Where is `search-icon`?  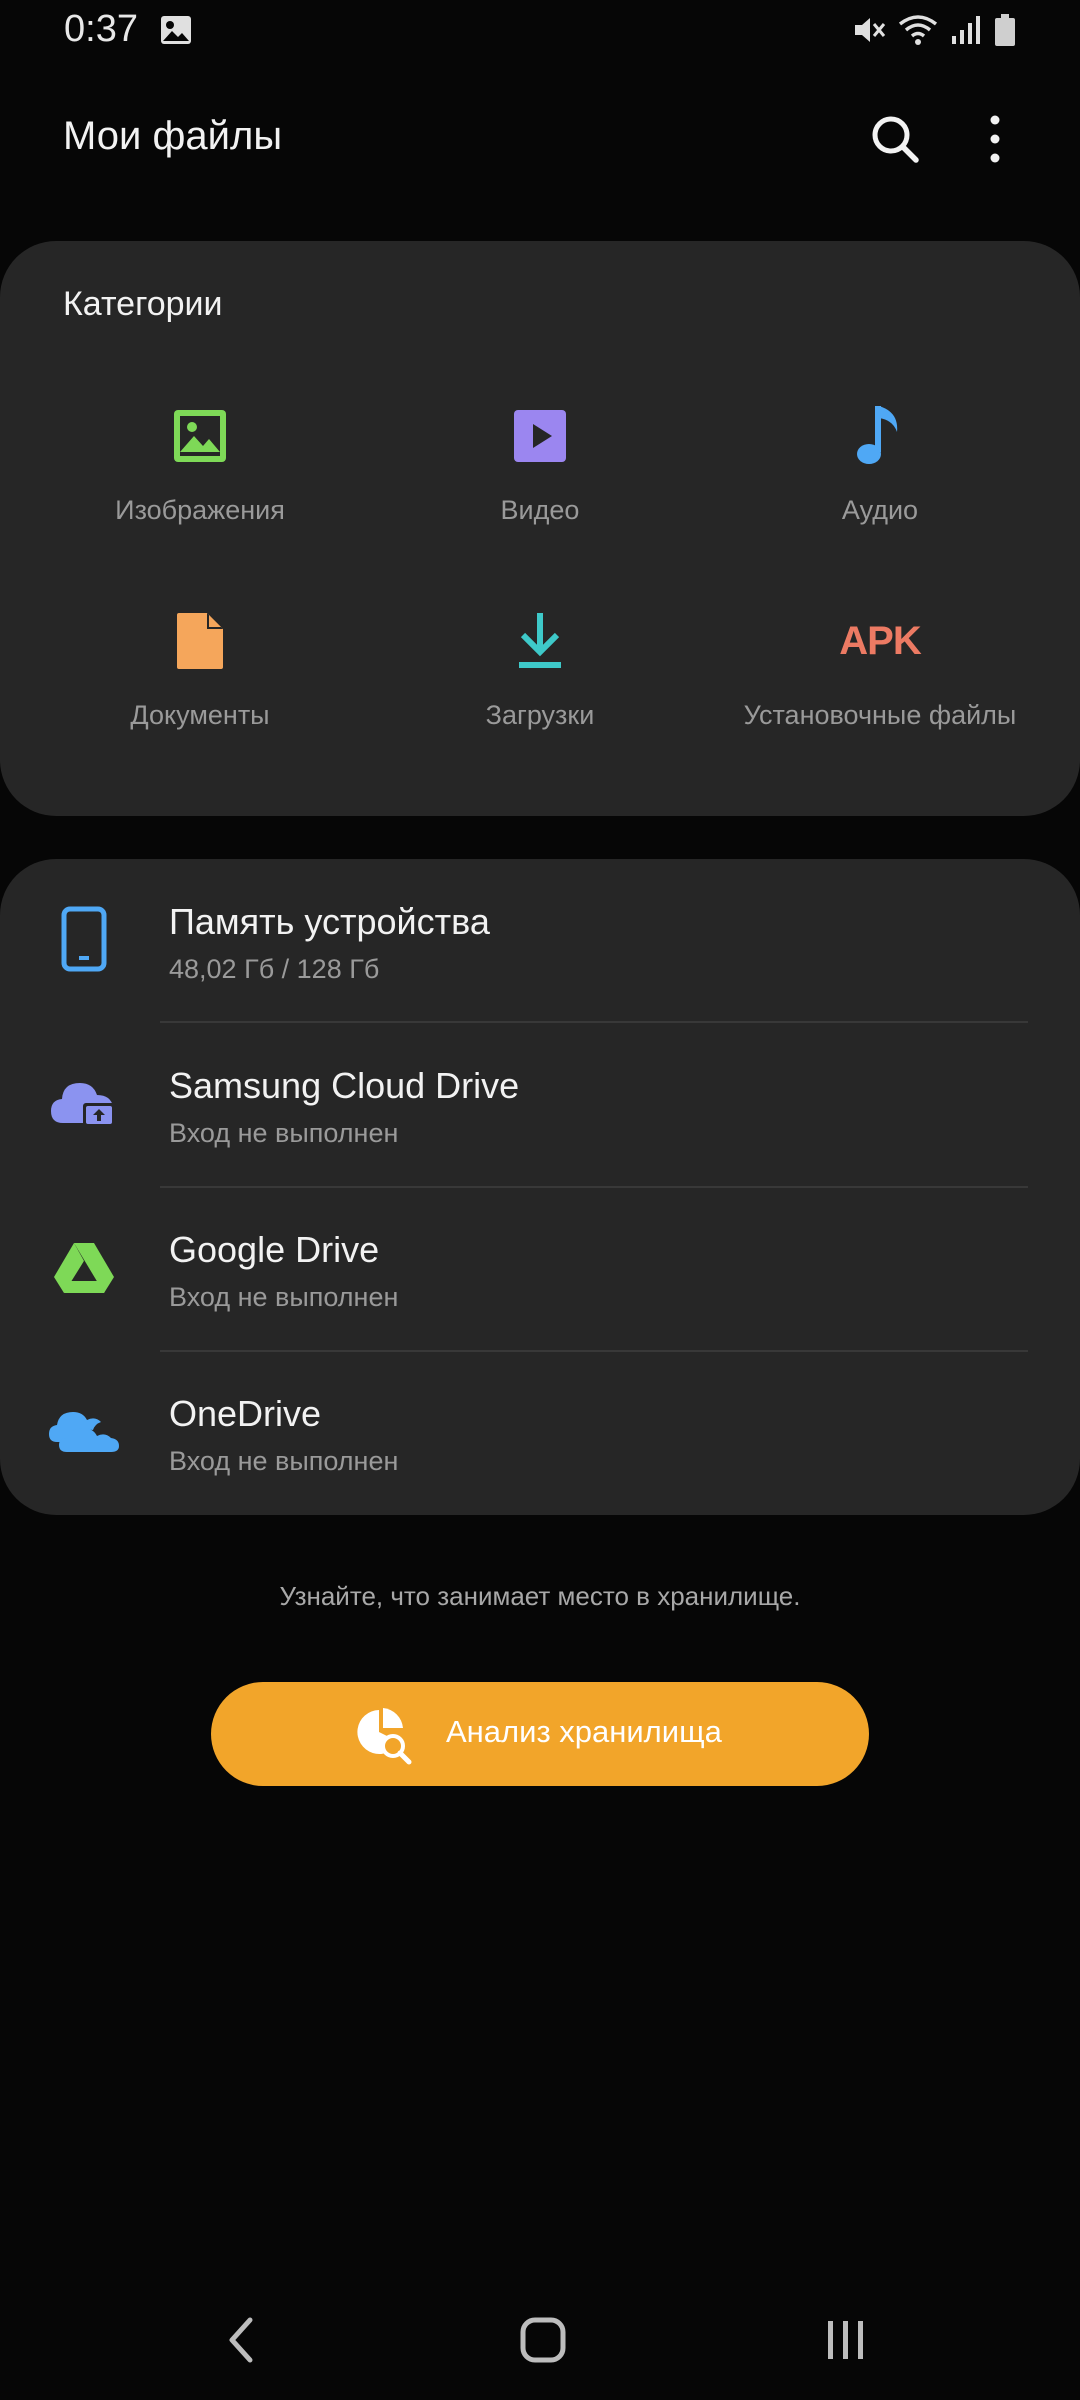
search-icon is located at coordinates (895, 139).